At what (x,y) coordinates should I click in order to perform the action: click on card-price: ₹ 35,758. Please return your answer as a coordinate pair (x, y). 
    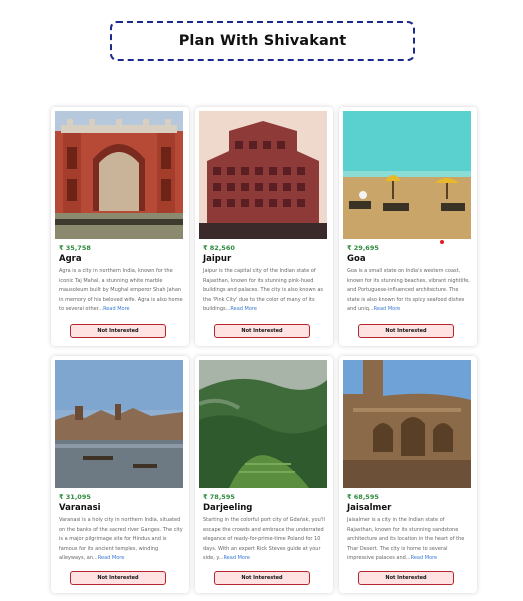
    Looking at the image, I should click on (75, 248).